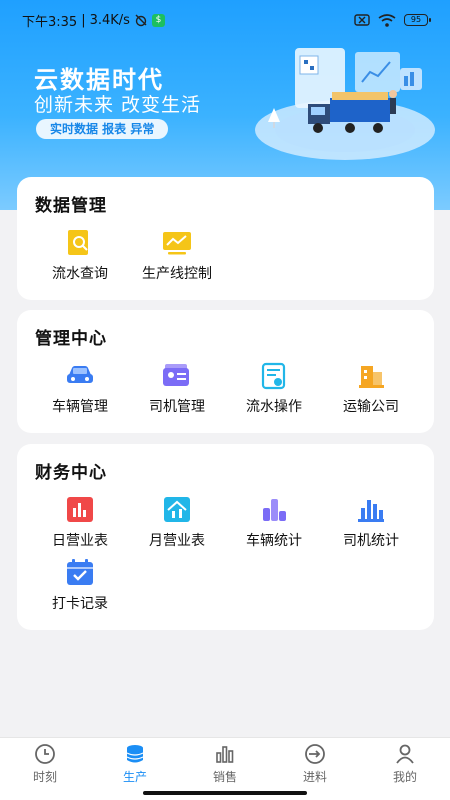 Image resolution: width=450 pixels, height=800 pixels. What do you see at coordinates (71, 206) in the screenshot?
I see `section-title: 数据管理` at bounding box center [71, 206].